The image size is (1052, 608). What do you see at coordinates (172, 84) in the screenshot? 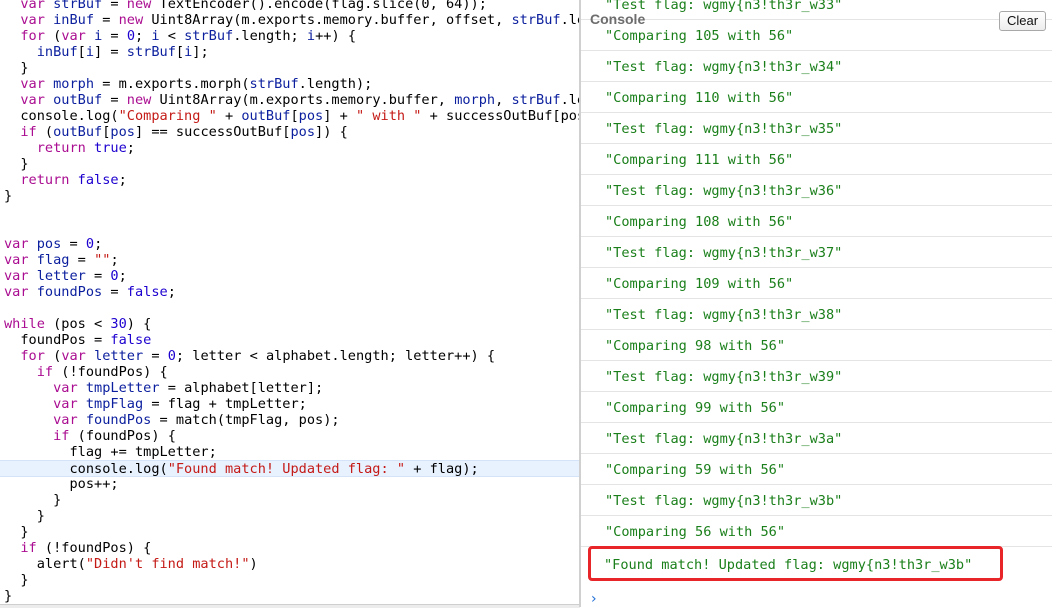
I see `code-token: = m.exports.morph(` at bounding box center [172, 84].